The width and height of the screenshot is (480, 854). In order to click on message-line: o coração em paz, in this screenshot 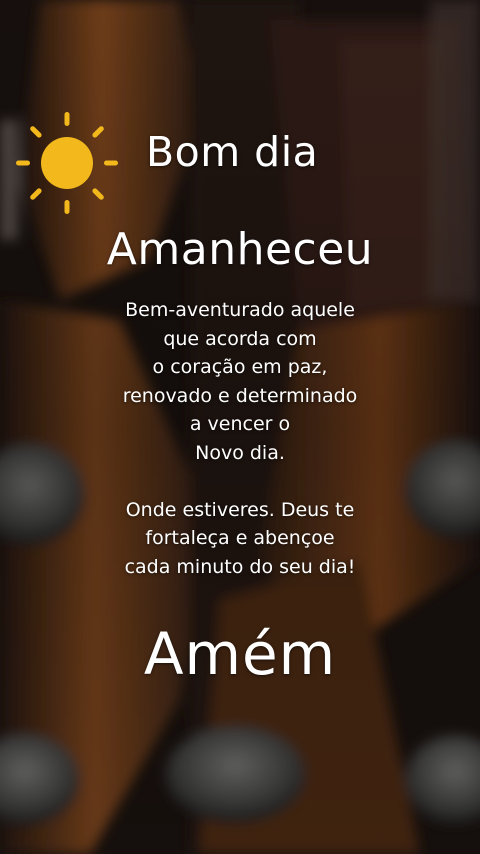, I will do `click(240, 367)`.